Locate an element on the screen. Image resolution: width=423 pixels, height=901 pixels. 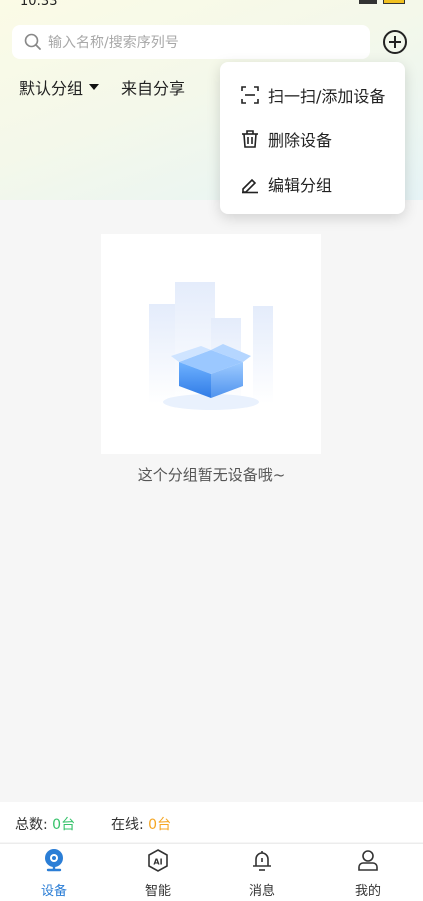
add-button is located at coordinates (395, 42).